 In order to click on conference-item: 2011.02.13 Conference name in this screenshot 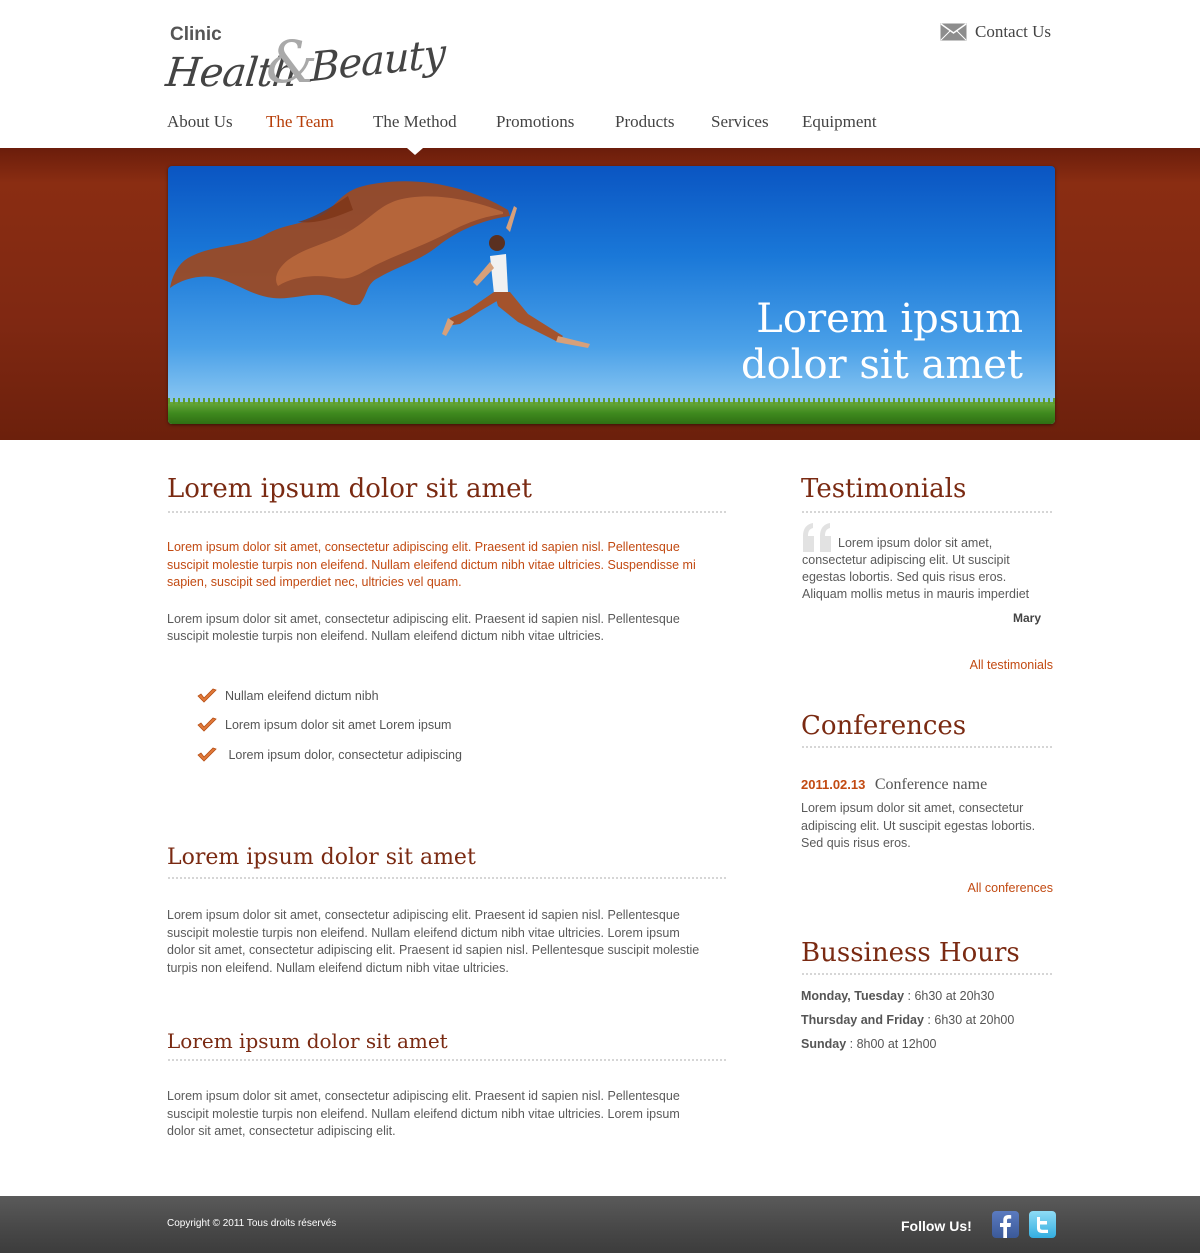, I will do `click(927, 785)`.